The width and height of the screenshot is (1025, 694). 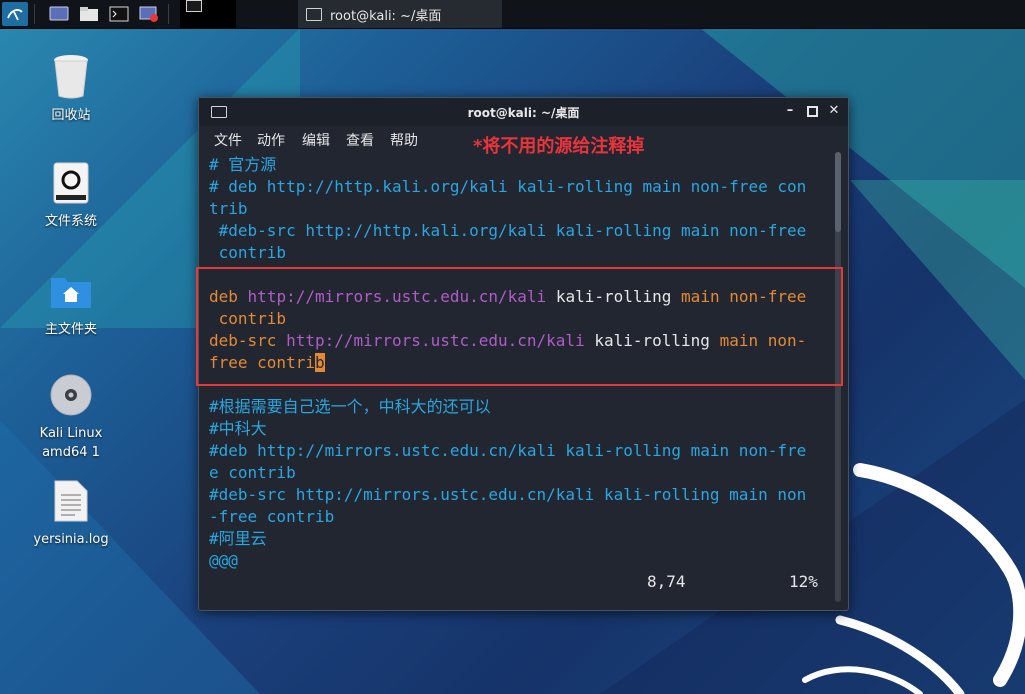 What do you see at coordinates (15, 14) in the screenshot?
I see `kali-menu-icon` at bounding box center [15, 14].